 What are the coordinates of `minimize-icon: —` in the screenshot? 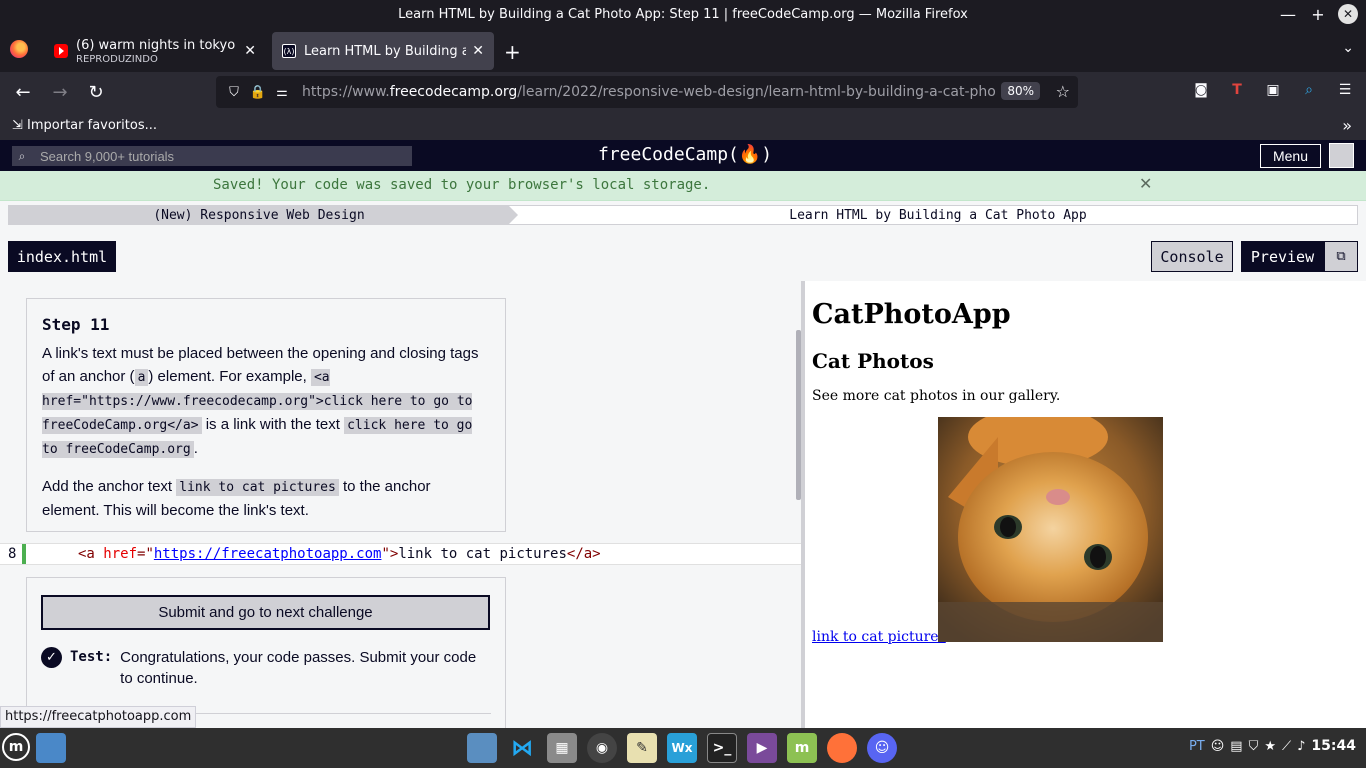 It's located at (1288, 14).